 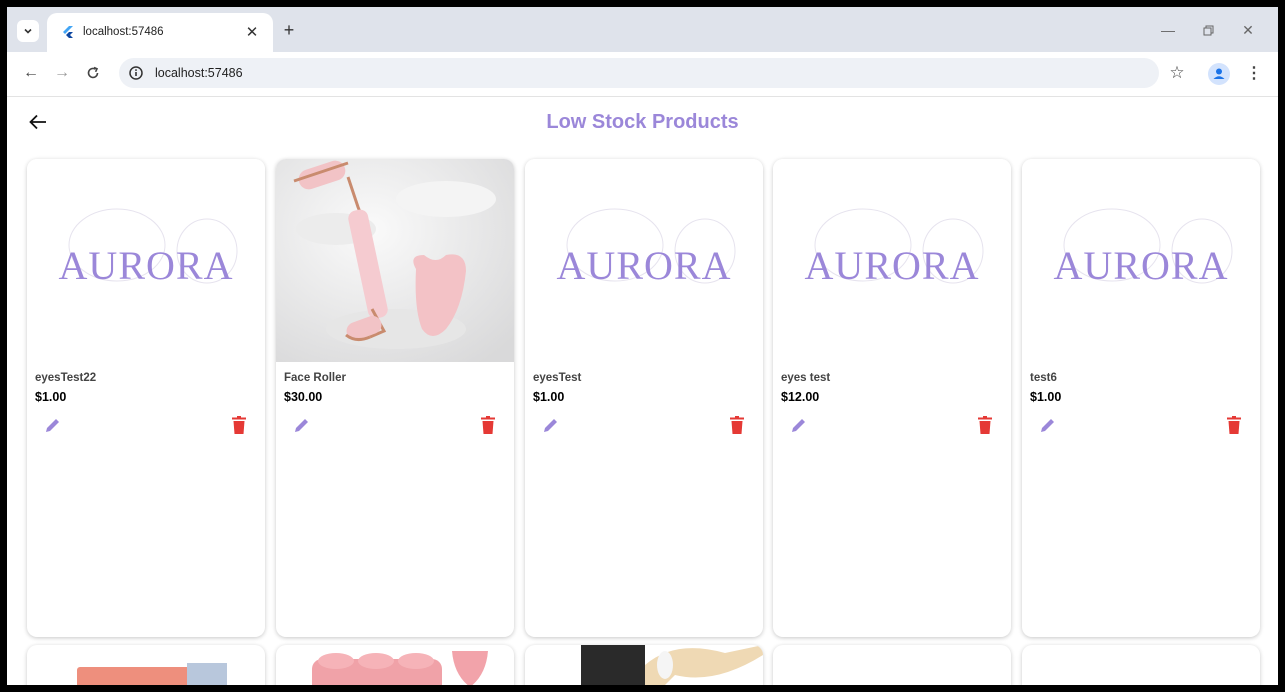 What do you see at coordinates (123, 32) in the screenshot?
I see `tab-title: localhost:57486` at bounding box center [123, 32].